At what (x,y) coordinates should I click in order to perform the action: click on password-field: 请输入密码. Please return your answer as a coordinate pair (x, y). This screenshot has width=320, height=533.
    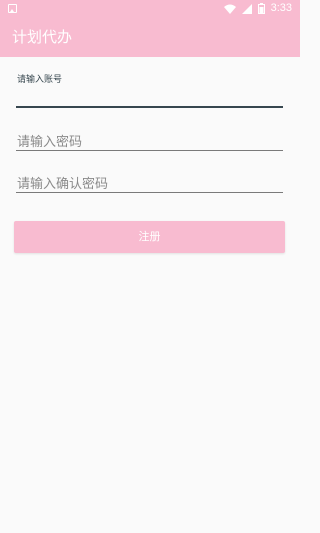
    Looking at the image, I should click on (149, 140).